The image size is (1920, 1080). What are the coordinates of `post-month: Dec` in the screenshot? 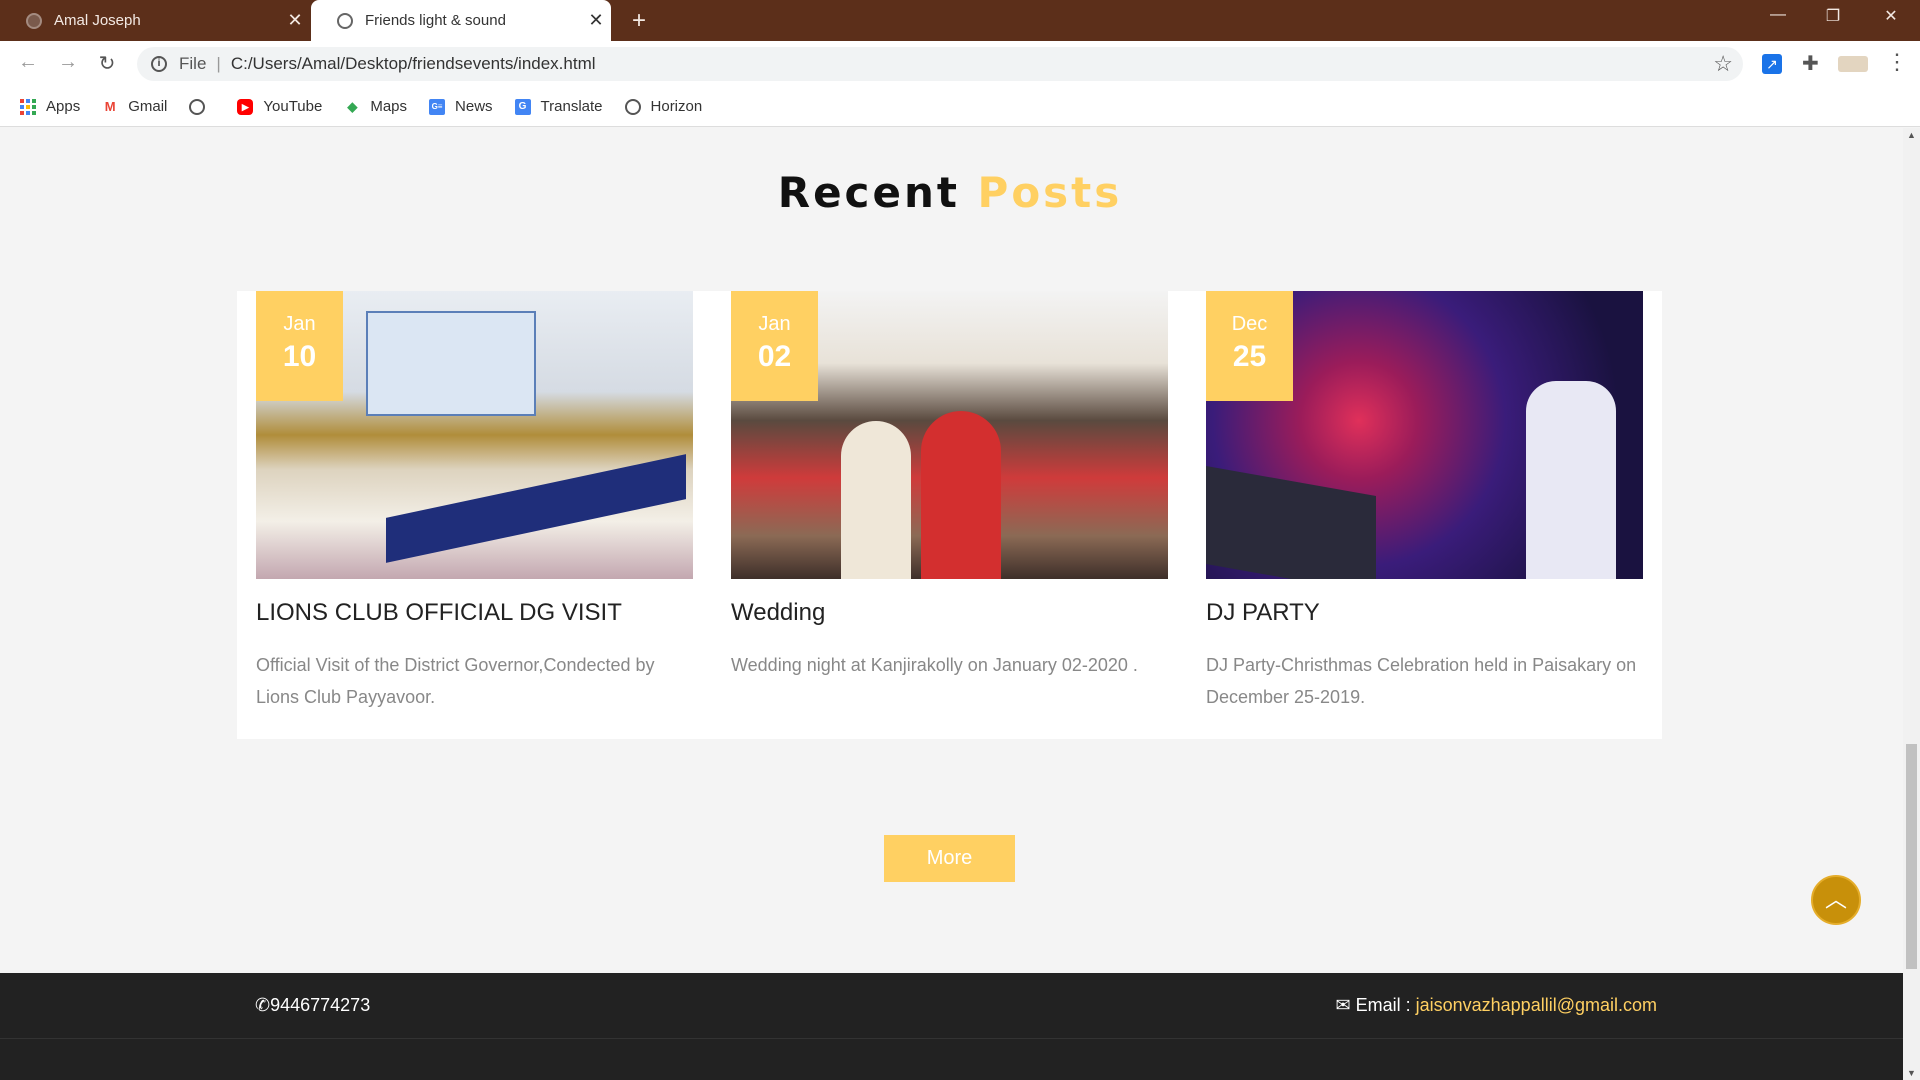 It's located at (1249, 324).